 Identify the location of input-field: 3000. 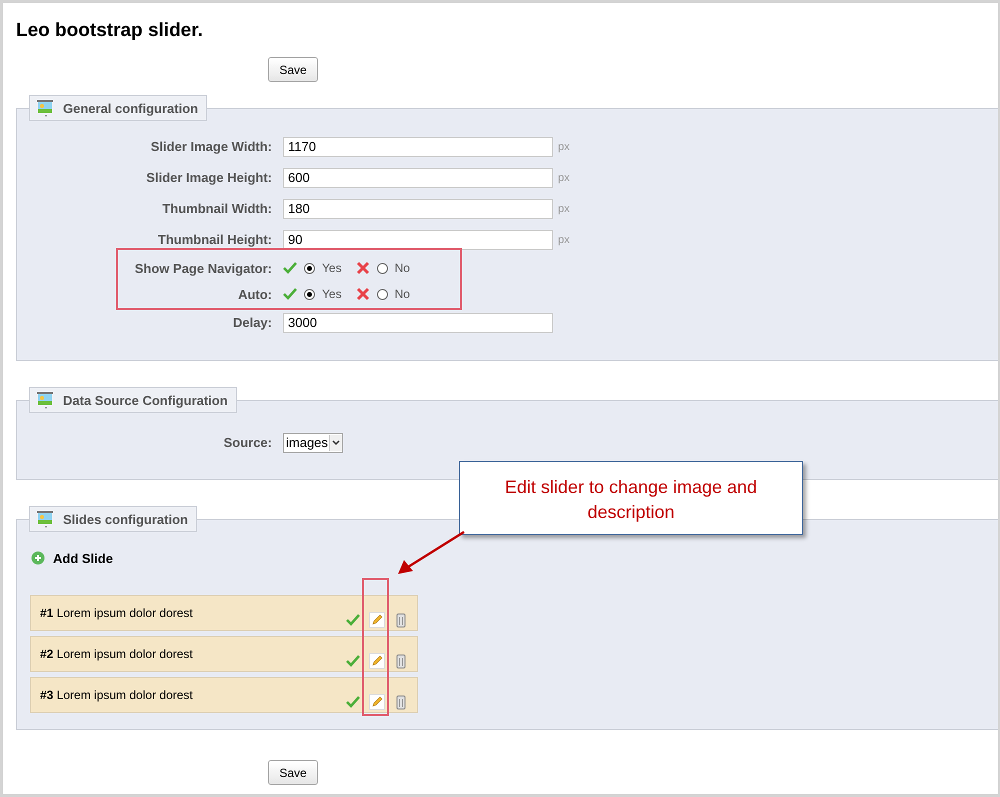
(418, 322).